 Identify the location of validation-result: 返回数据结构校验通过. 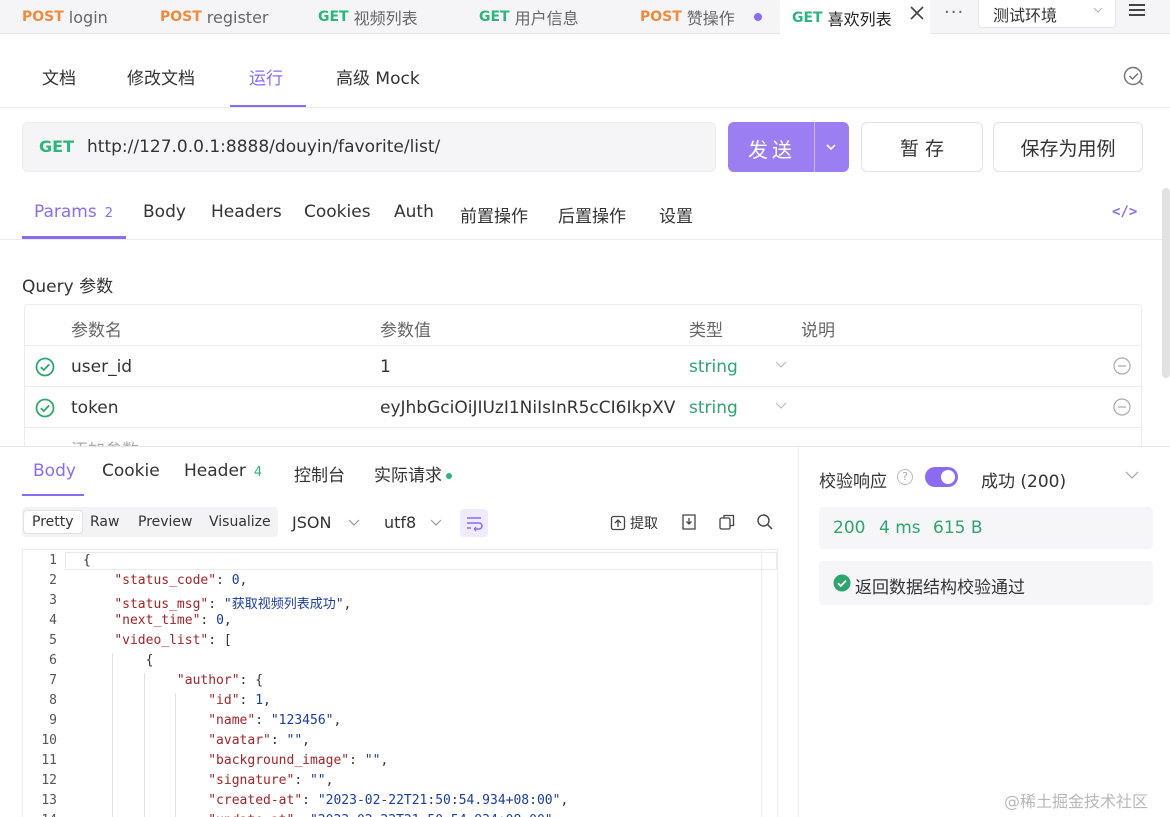
(986, 583).